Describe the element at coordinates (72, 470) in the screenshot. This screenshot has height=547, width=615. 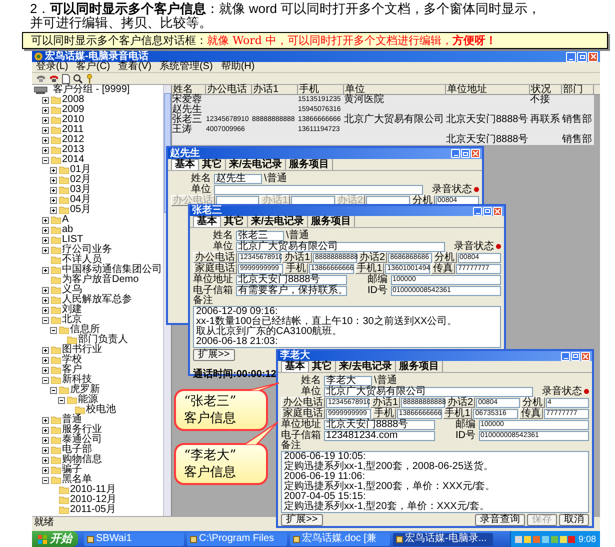
I see `tree-item: 骗子` at that location.